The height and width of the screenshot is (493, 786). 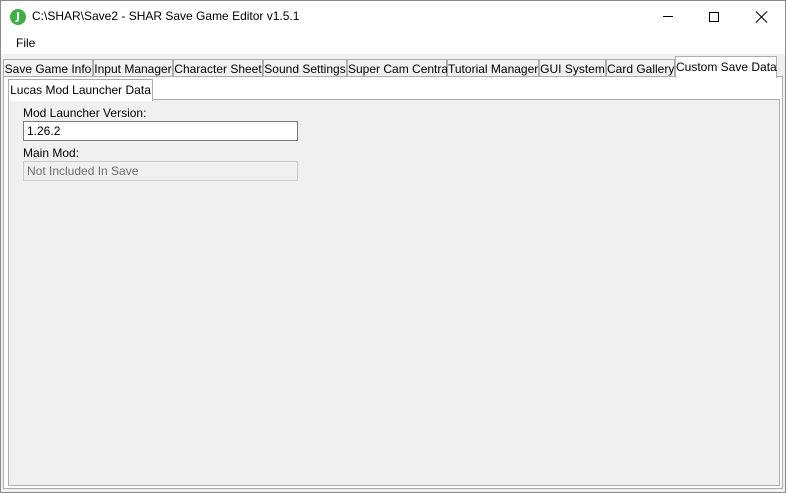 What do you see at coordinates (25, 43) in the screenshot?
I see `menu-file: File` at bounding box center [25, 43].